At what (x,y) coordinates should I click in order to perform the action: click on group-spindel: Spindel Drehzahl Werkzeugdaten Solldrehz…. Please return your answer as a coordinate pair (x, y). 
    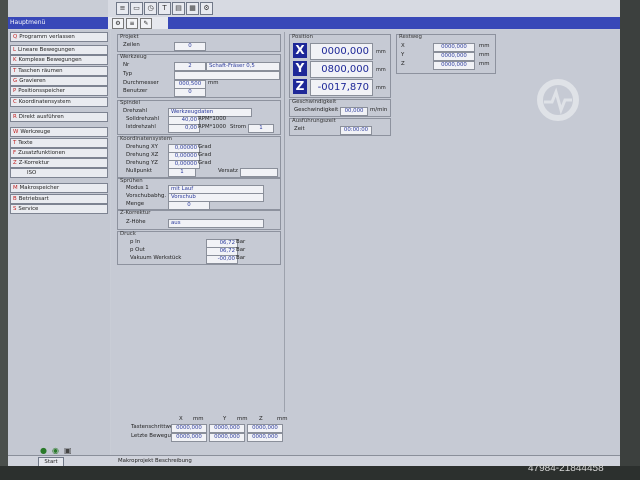
    Looking at the image, I should click on (199, 117).